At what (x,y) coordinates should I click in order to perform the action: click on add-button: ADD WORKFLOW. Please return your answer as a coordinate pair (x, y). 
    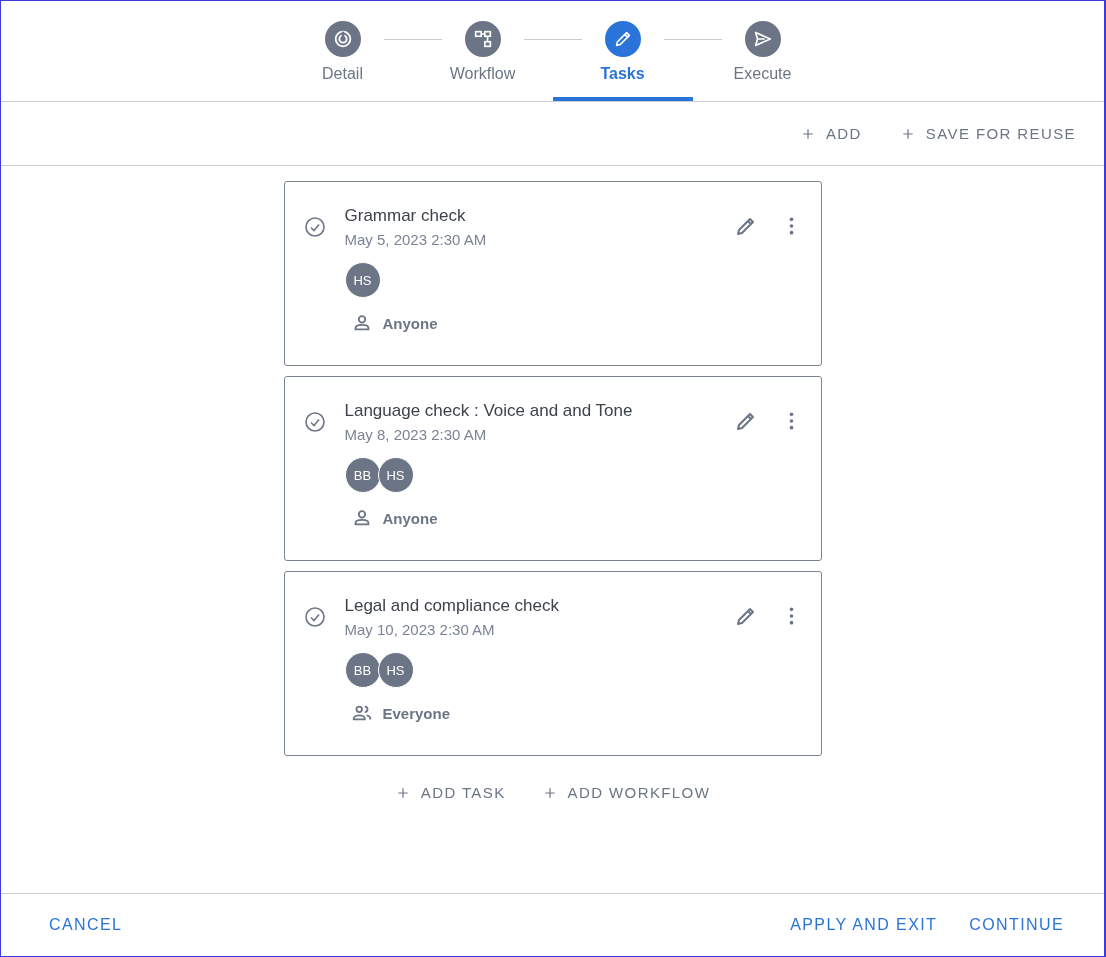
    Looking at the image, I should click on (626, 792).